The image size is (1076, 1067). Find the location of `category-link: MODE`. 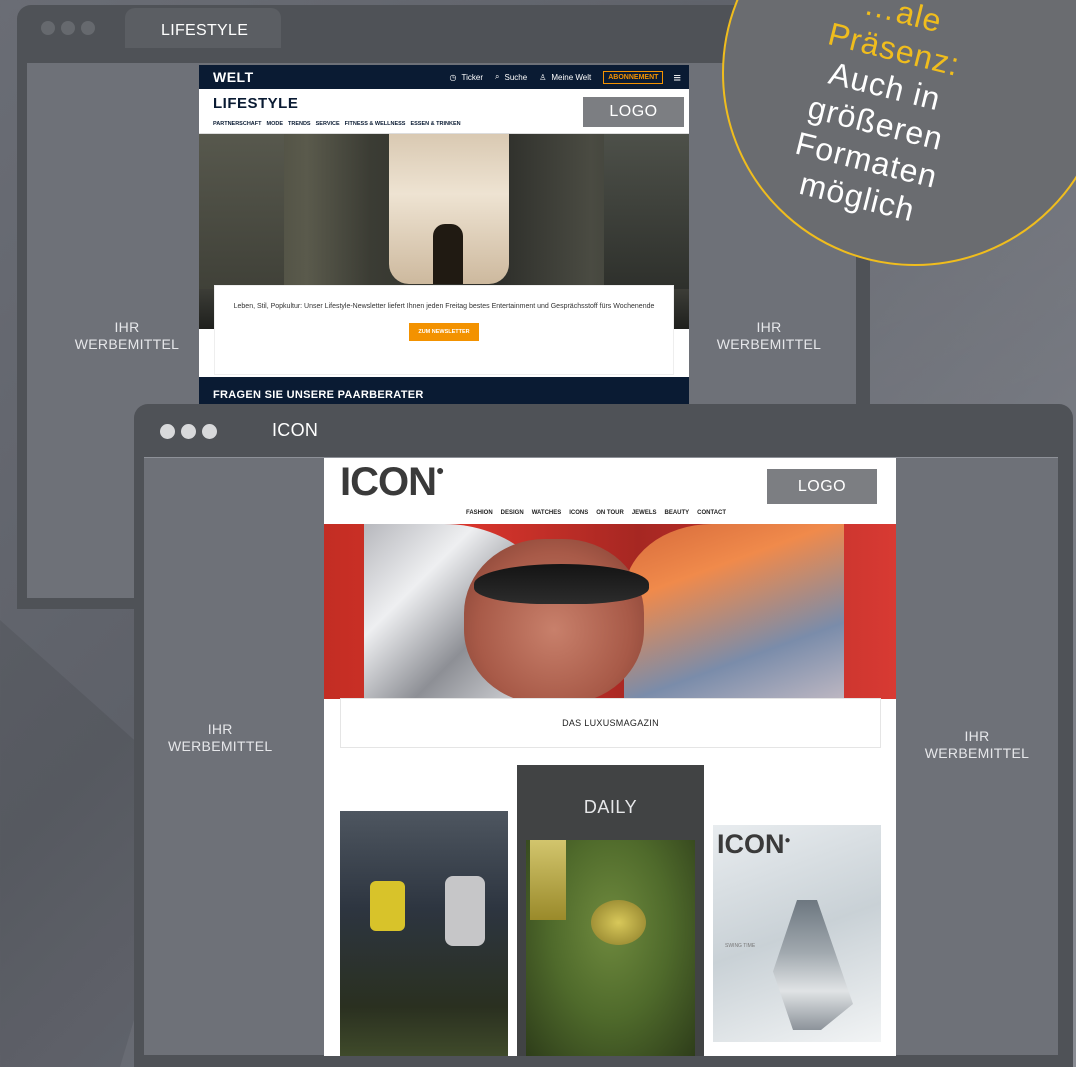

category-link: MODE is located at coordinates (274, 124).